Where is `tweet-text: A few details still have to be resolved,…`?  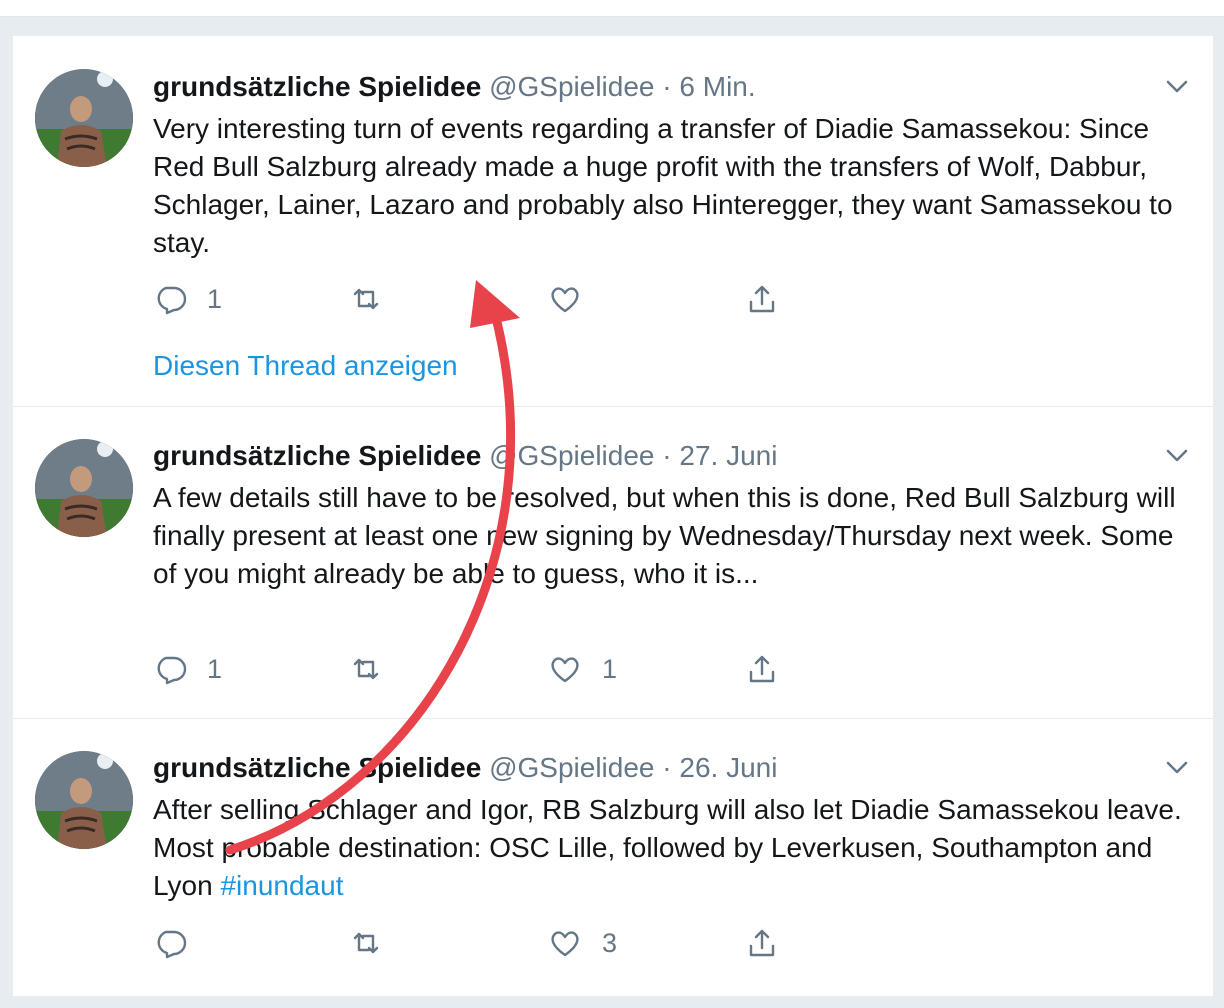 tweet-text: A few details still have to be resolved,… is located at coordinates (664, 535).